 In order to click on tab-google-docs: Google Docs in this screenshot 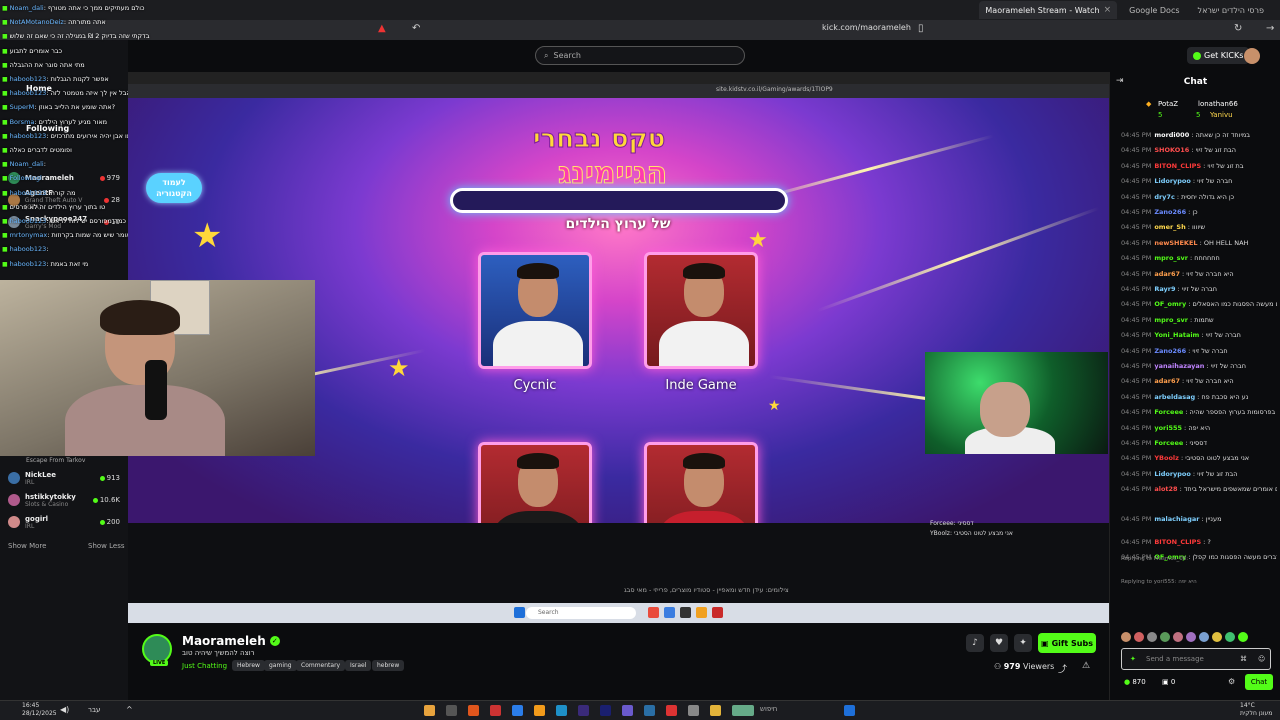, I will do `click(1154, 10)`.